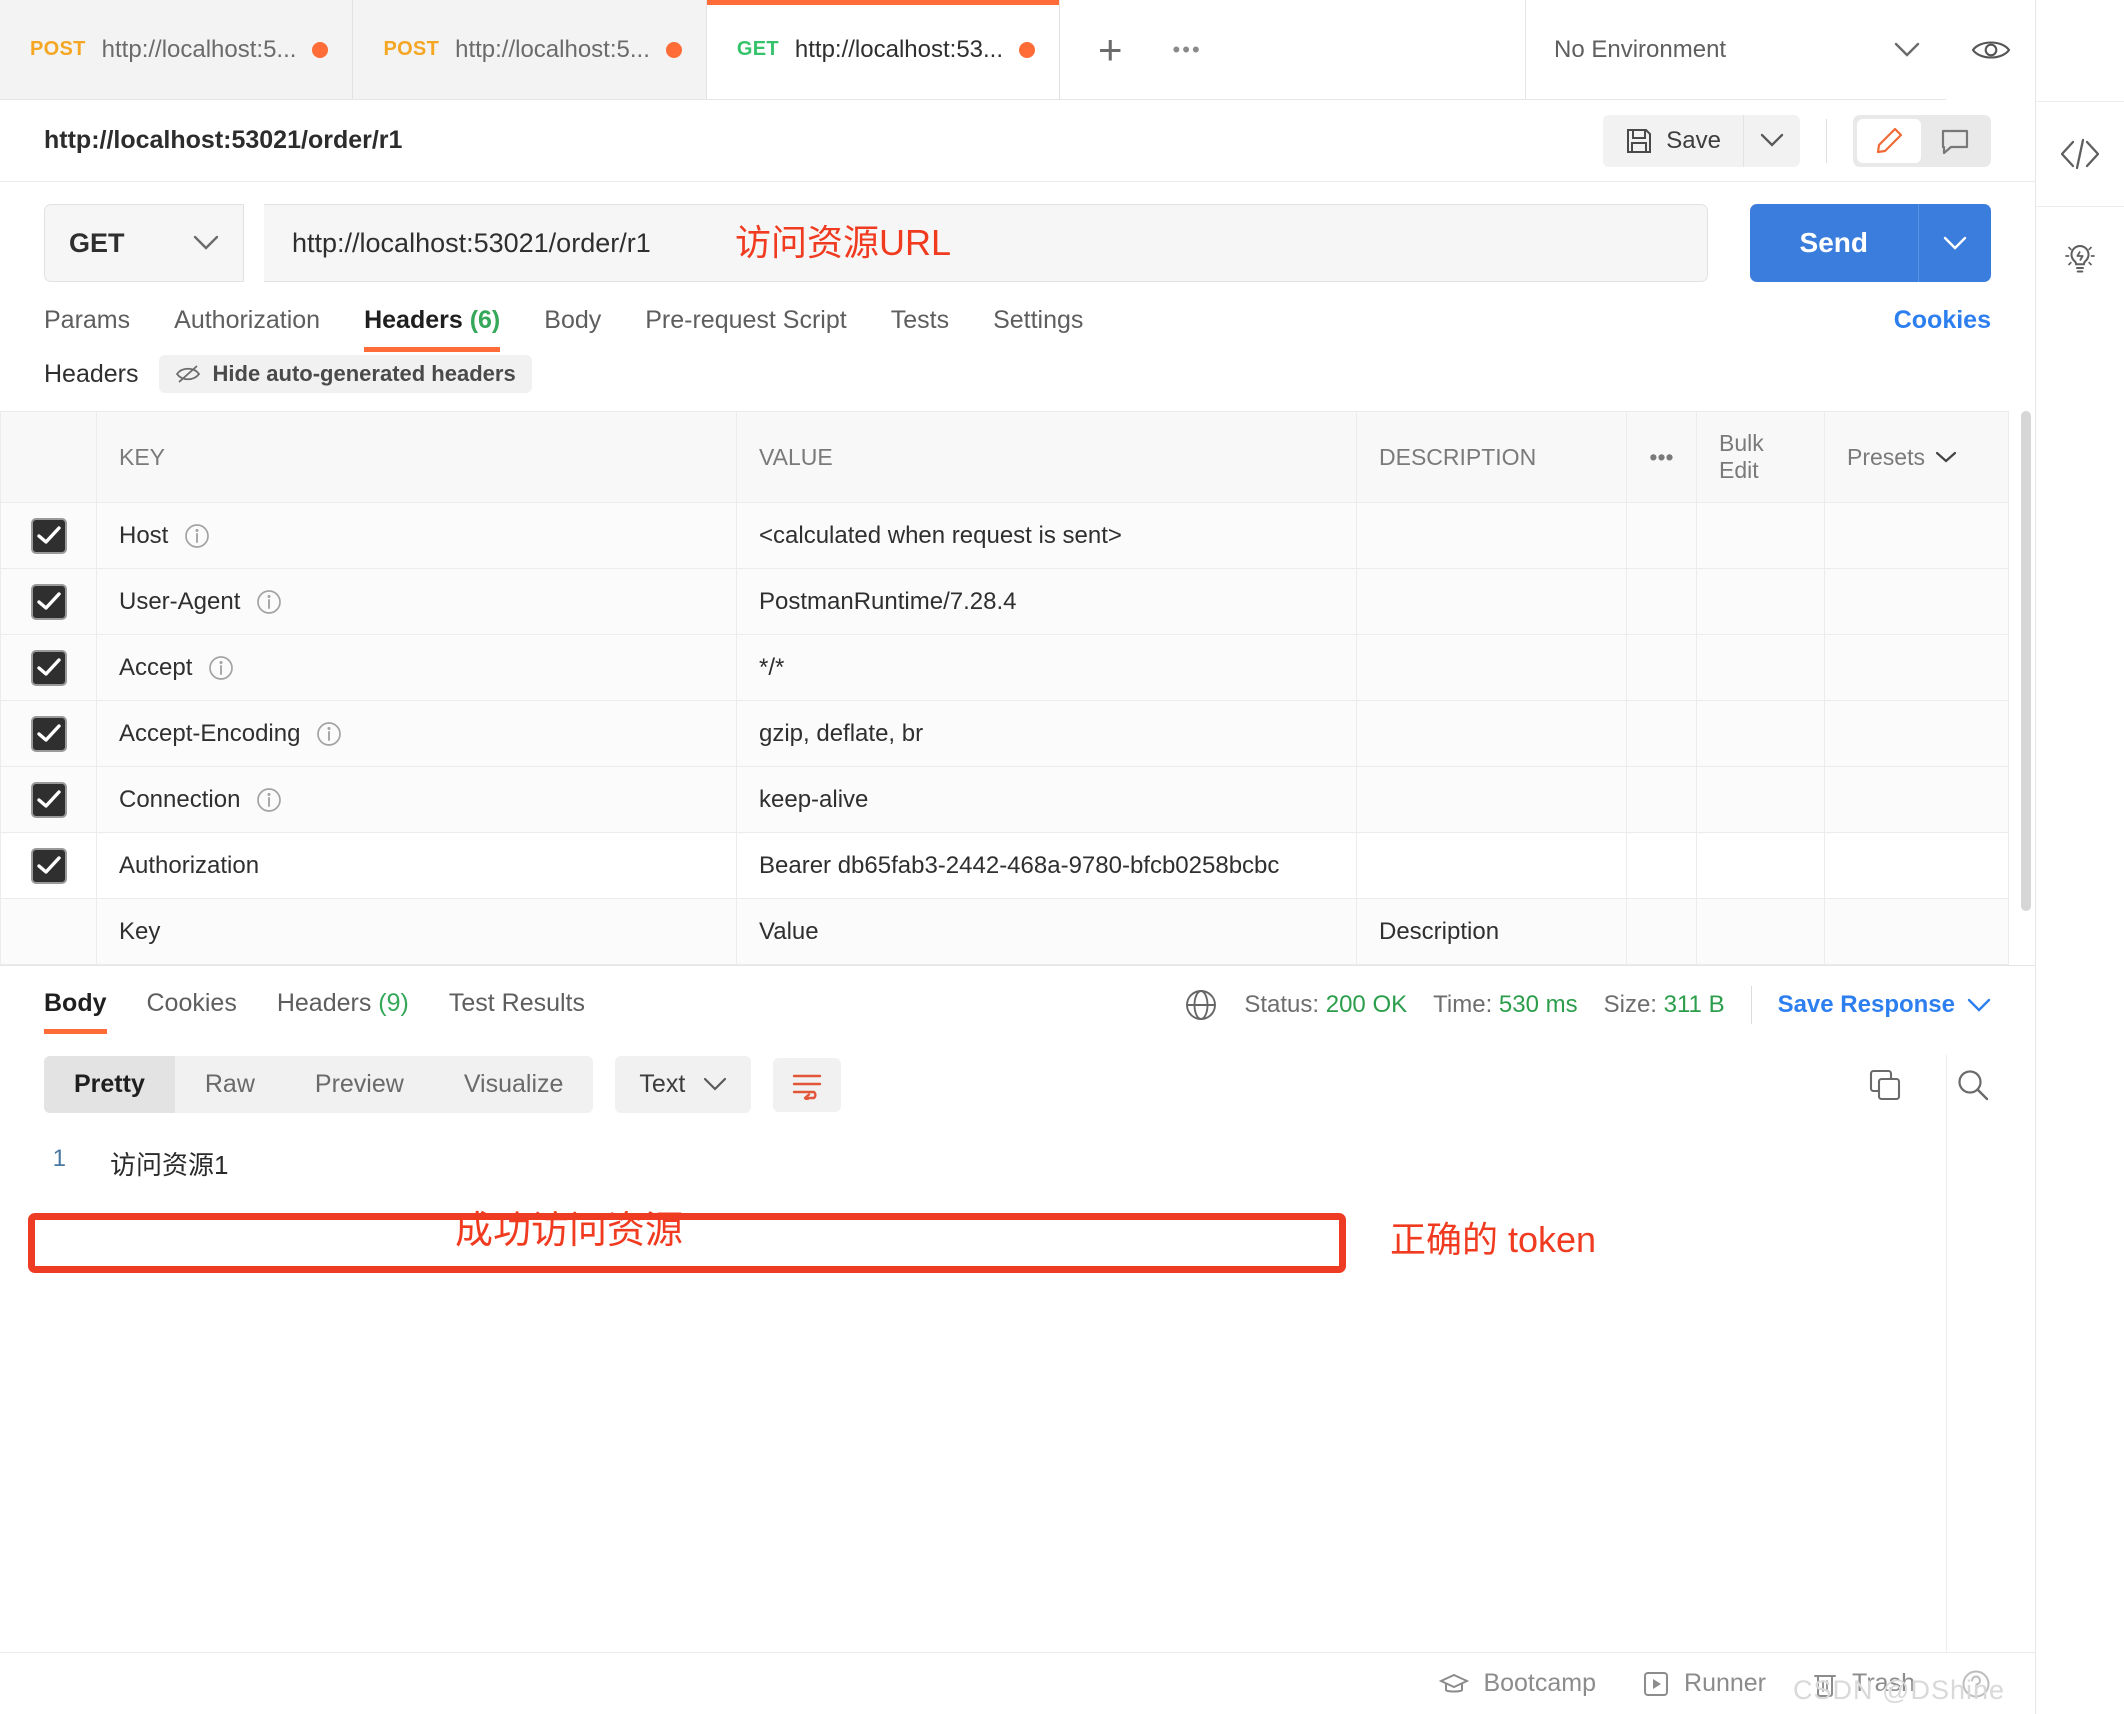 The height and width of the screenshot is (1714, 2124). Describe the element at coordinates (1046, 799) in the screenshot. I see `row-value-cell: keep-alive` at that location.